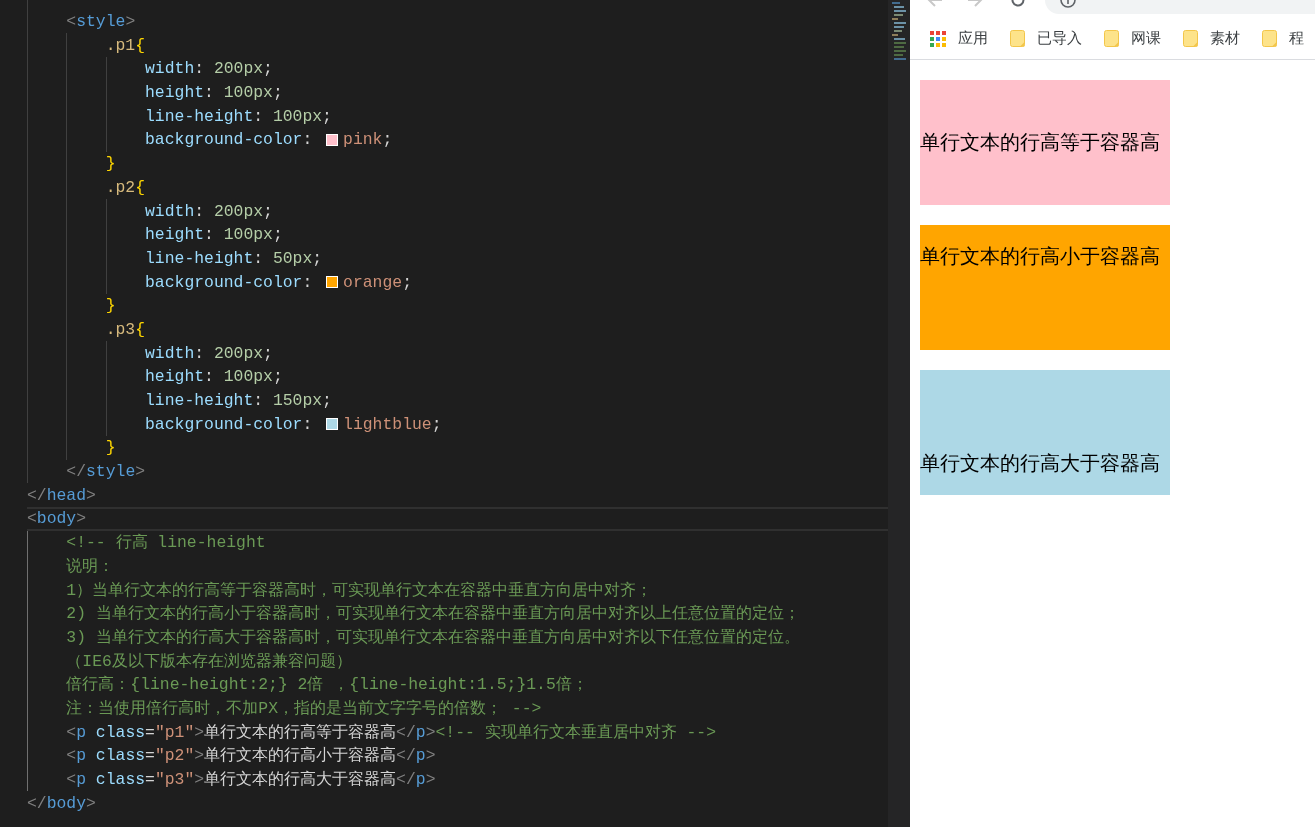  Describe the element at coordinates (251, 780) in the screenshot. I see `code-text: <p class="p3">单行文本的行高大于容器高</p>` at that location.